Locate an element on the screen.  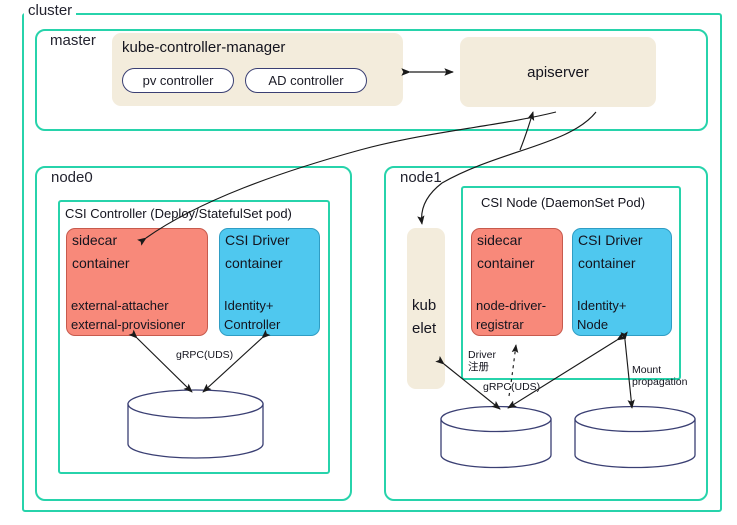
mount-propagation-line2: propagation is located at coordinates (660, 382).